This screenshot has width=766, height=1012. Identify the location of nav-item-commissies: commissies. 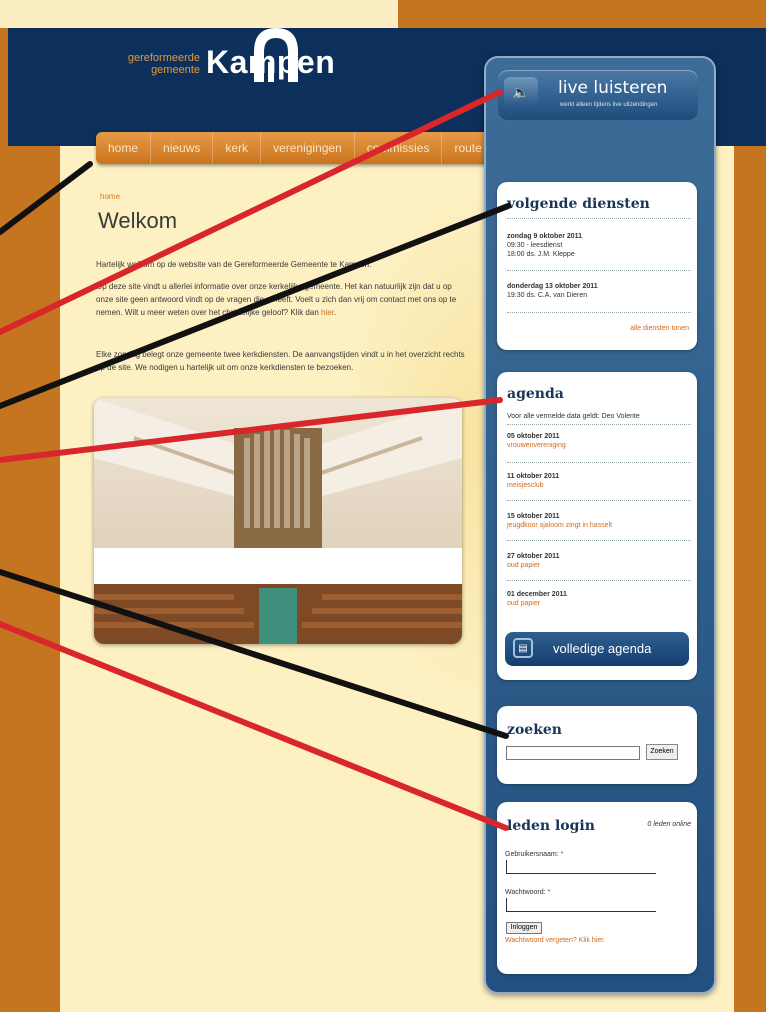
(399, 148).